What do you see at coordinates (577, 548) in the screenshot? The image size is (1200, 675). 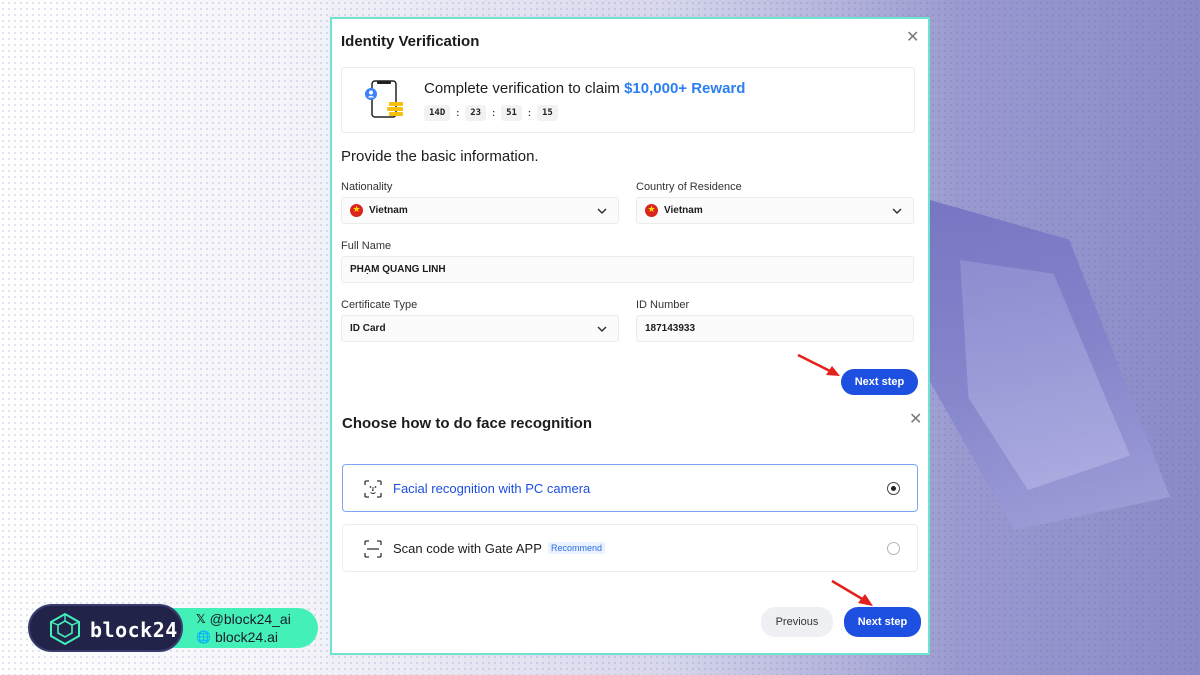 I see `recommend-badge: Recommend` at bounding box center [577, 548].